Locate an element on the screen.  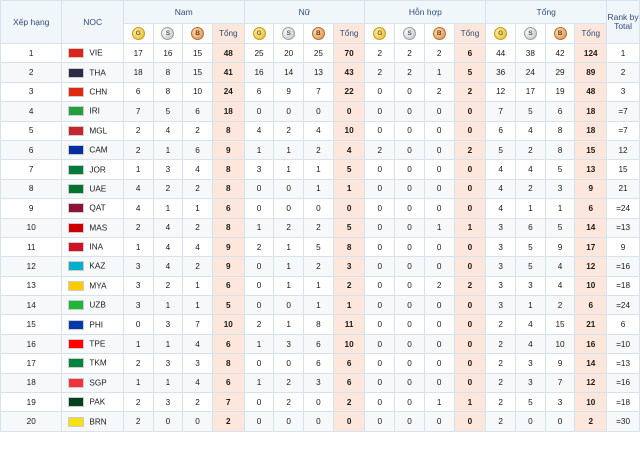
rank-by-total-cell: 12 is located at coordinates (623, 150).